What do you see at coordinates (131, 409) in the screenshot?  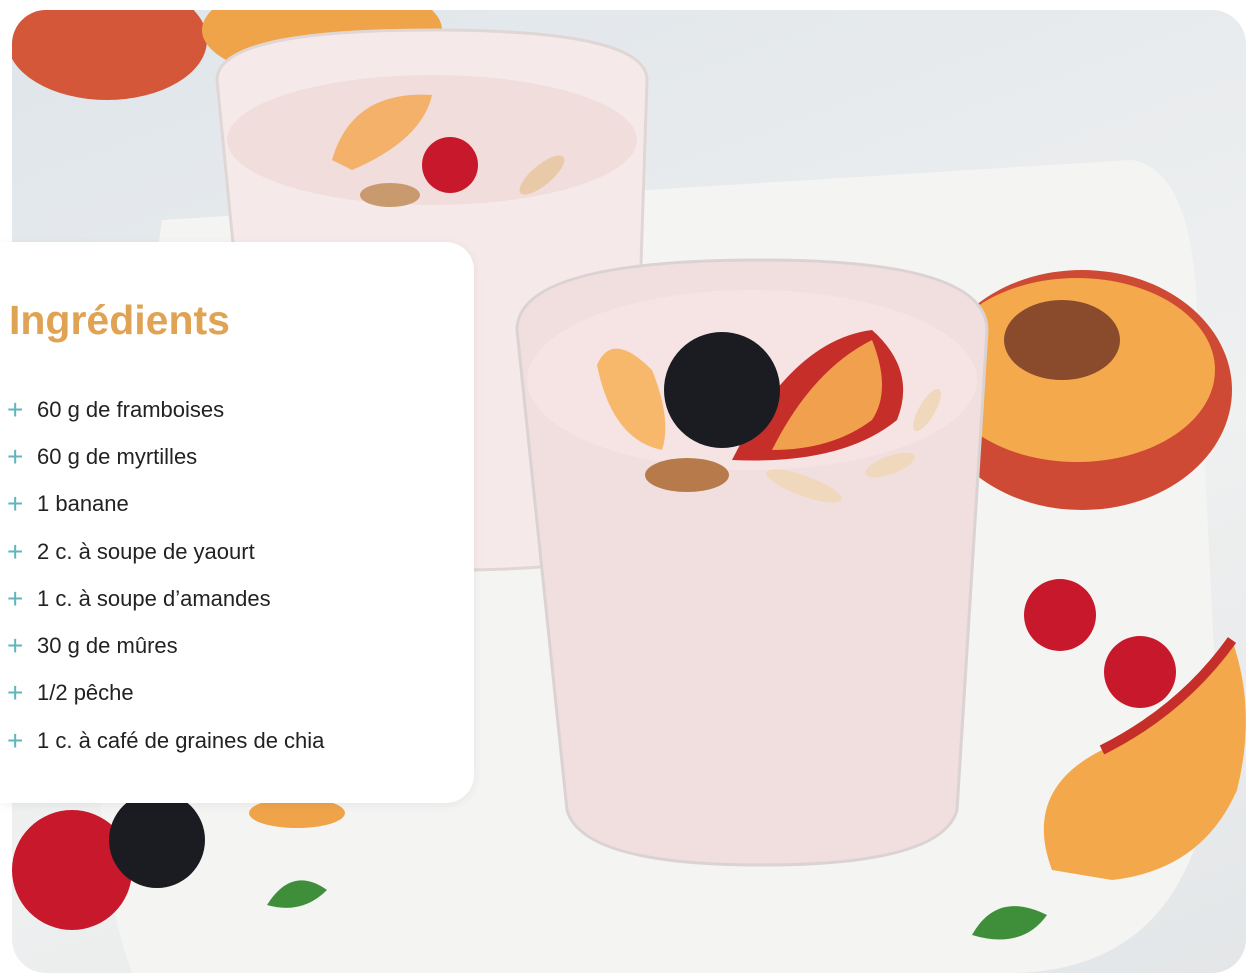 I see `ingredient-label: 60 g de framboises` at bounding box center [131, 409].